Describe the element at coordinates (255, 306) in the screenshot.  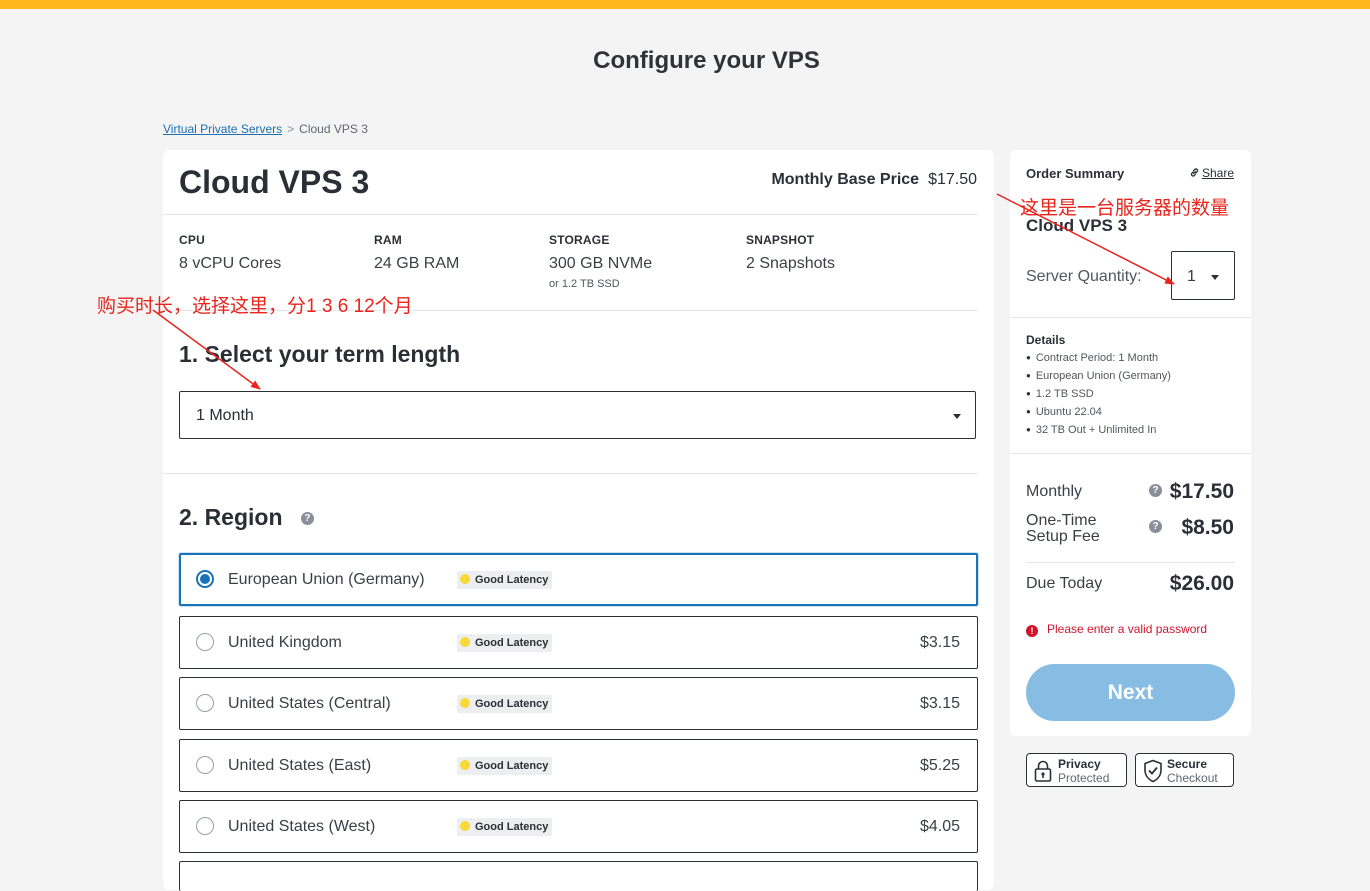
I see `annotation-term-note: 购买时长，选择这里，分1 3 6 12个月` at that location.